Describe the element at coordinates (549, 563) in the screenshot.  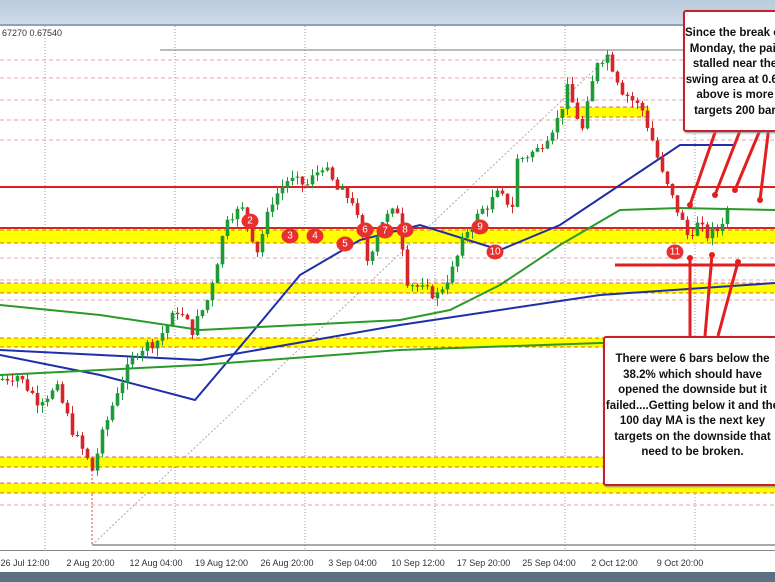
I see `x-tick-label: 25 Sep 04:00` at that location.